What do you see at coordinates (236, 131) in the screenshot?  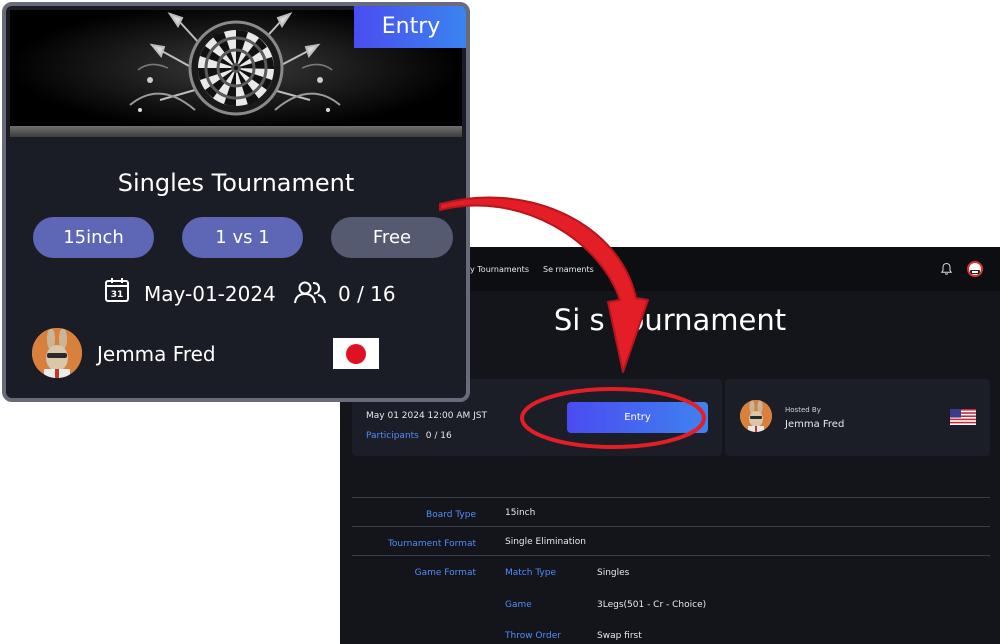 I see `banner-strip` at bounding box center [236, 131].